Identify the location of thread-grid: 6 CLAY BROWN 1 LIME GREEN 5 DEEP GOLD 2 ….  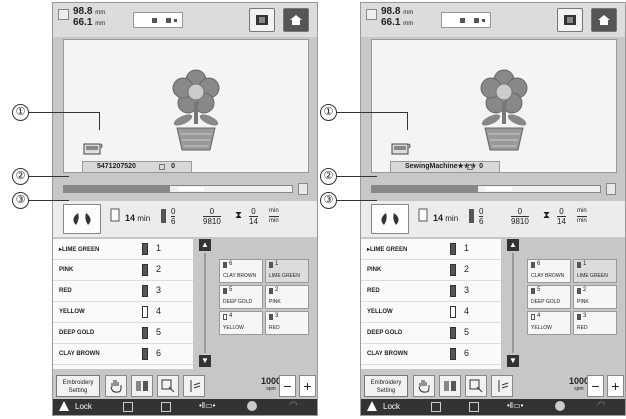
(573, 309).